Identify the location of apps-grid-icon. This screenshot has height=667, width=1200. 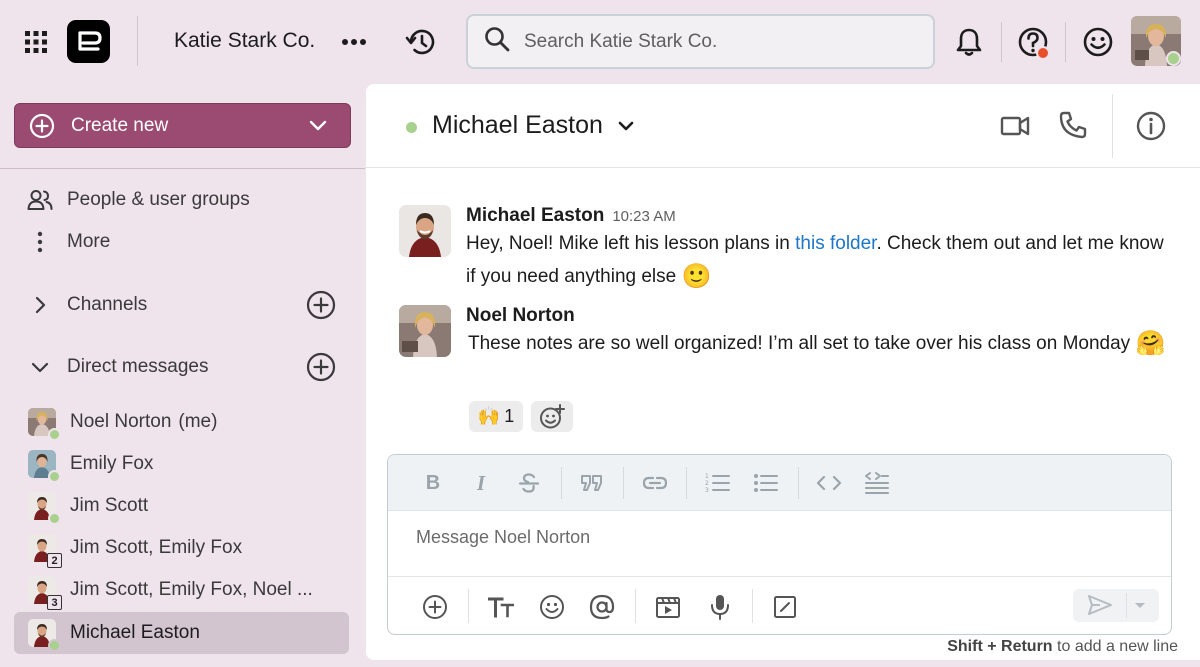
(36, 42).